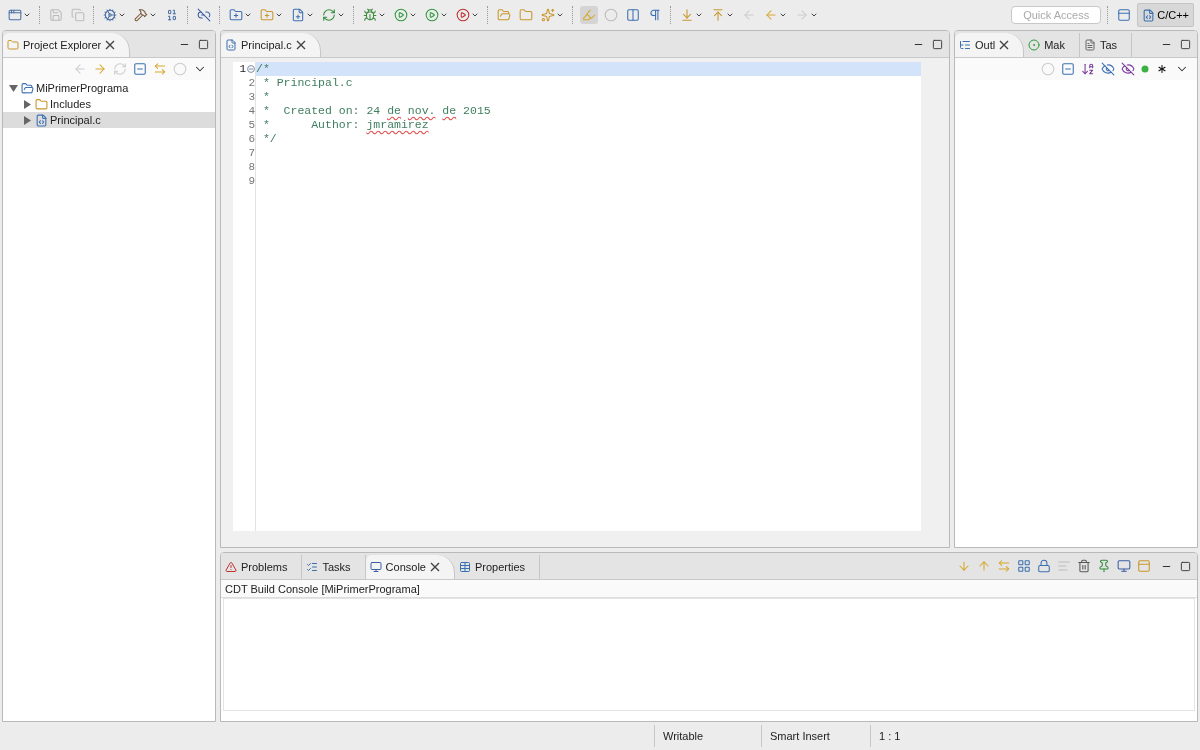  What do you see at coordinates (504, 15) in the screenshot?
I see `folder-open-icon` at bounding box center [504, 15].